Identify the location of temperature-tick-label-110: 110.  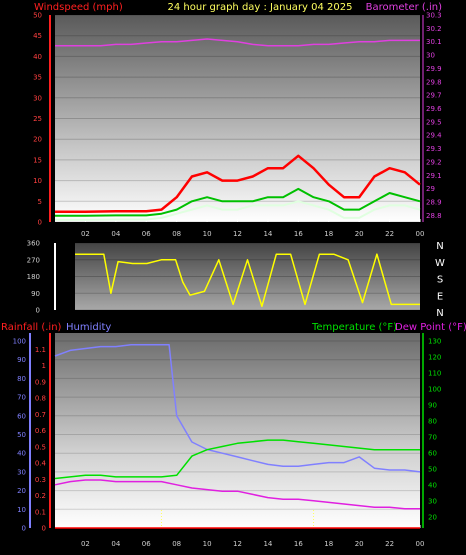
(434, 373).